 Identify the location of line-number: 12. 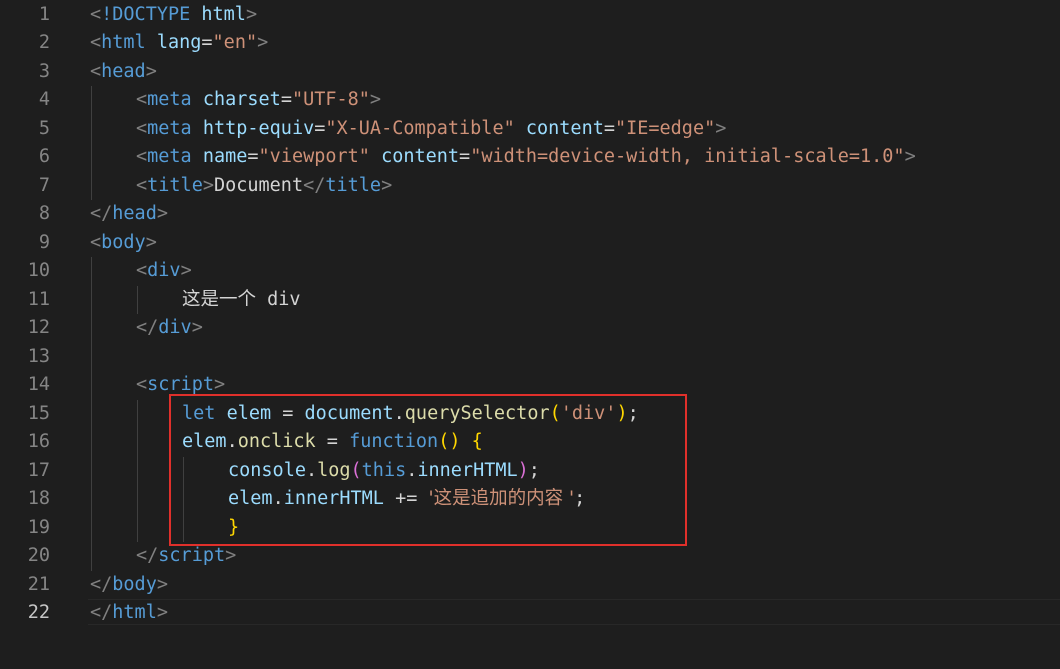
(38, 327).